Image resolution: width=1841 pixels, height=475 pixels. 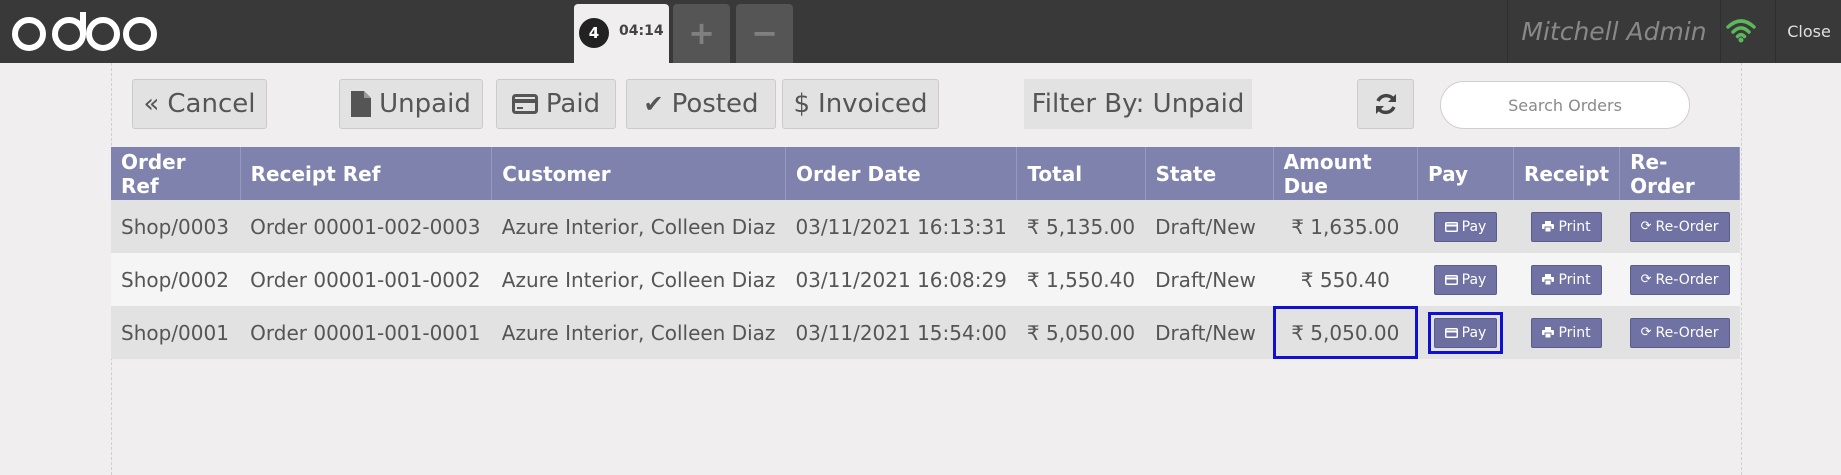 What do you see at coordinates (901, 226) in the screenshot?
I see `order-date-cell: 03/11/2021 16:13:31` at bounding box center [901, 226].